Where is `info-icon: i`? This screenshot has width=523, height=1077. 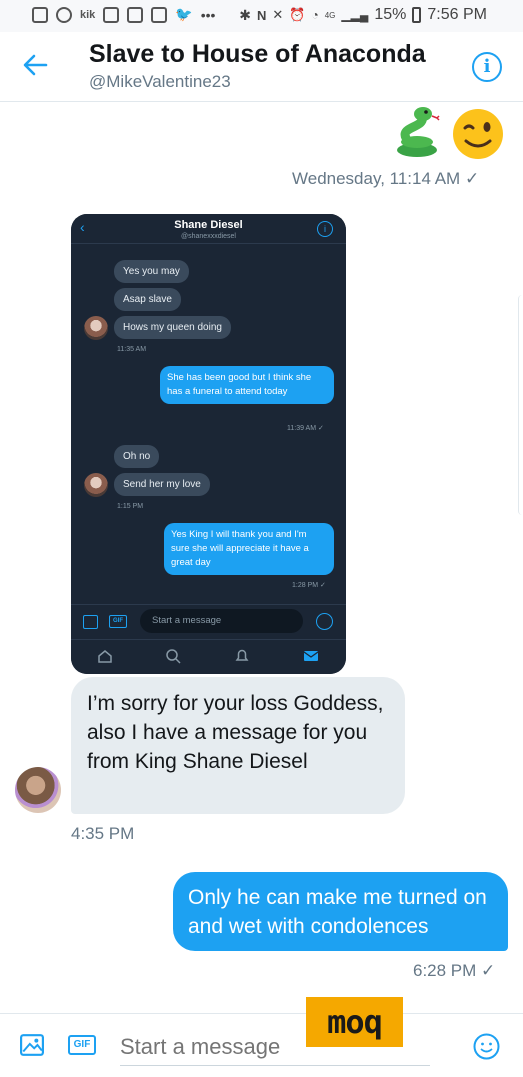
info-icon: i is located at coordinates (487, 67).